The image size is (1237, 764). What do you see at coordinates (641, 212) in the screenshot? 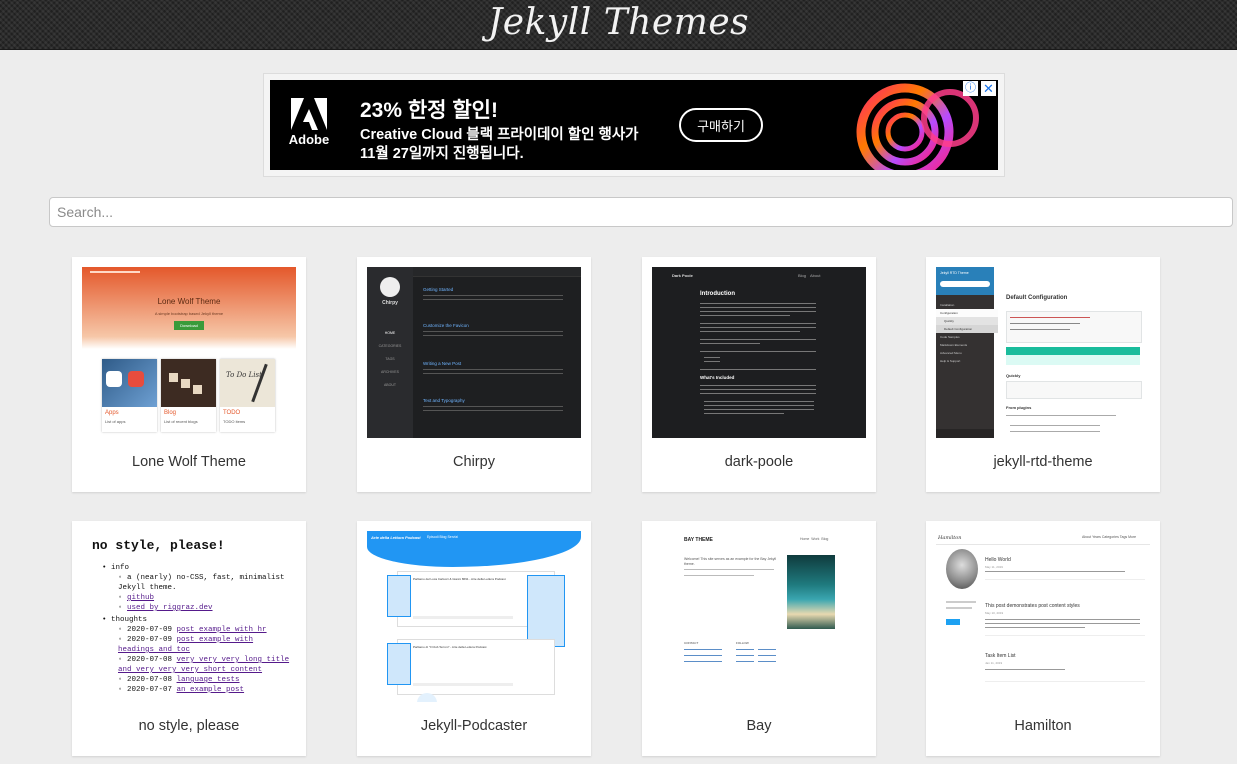
I see `search-input` at bounding box center [641, 212].